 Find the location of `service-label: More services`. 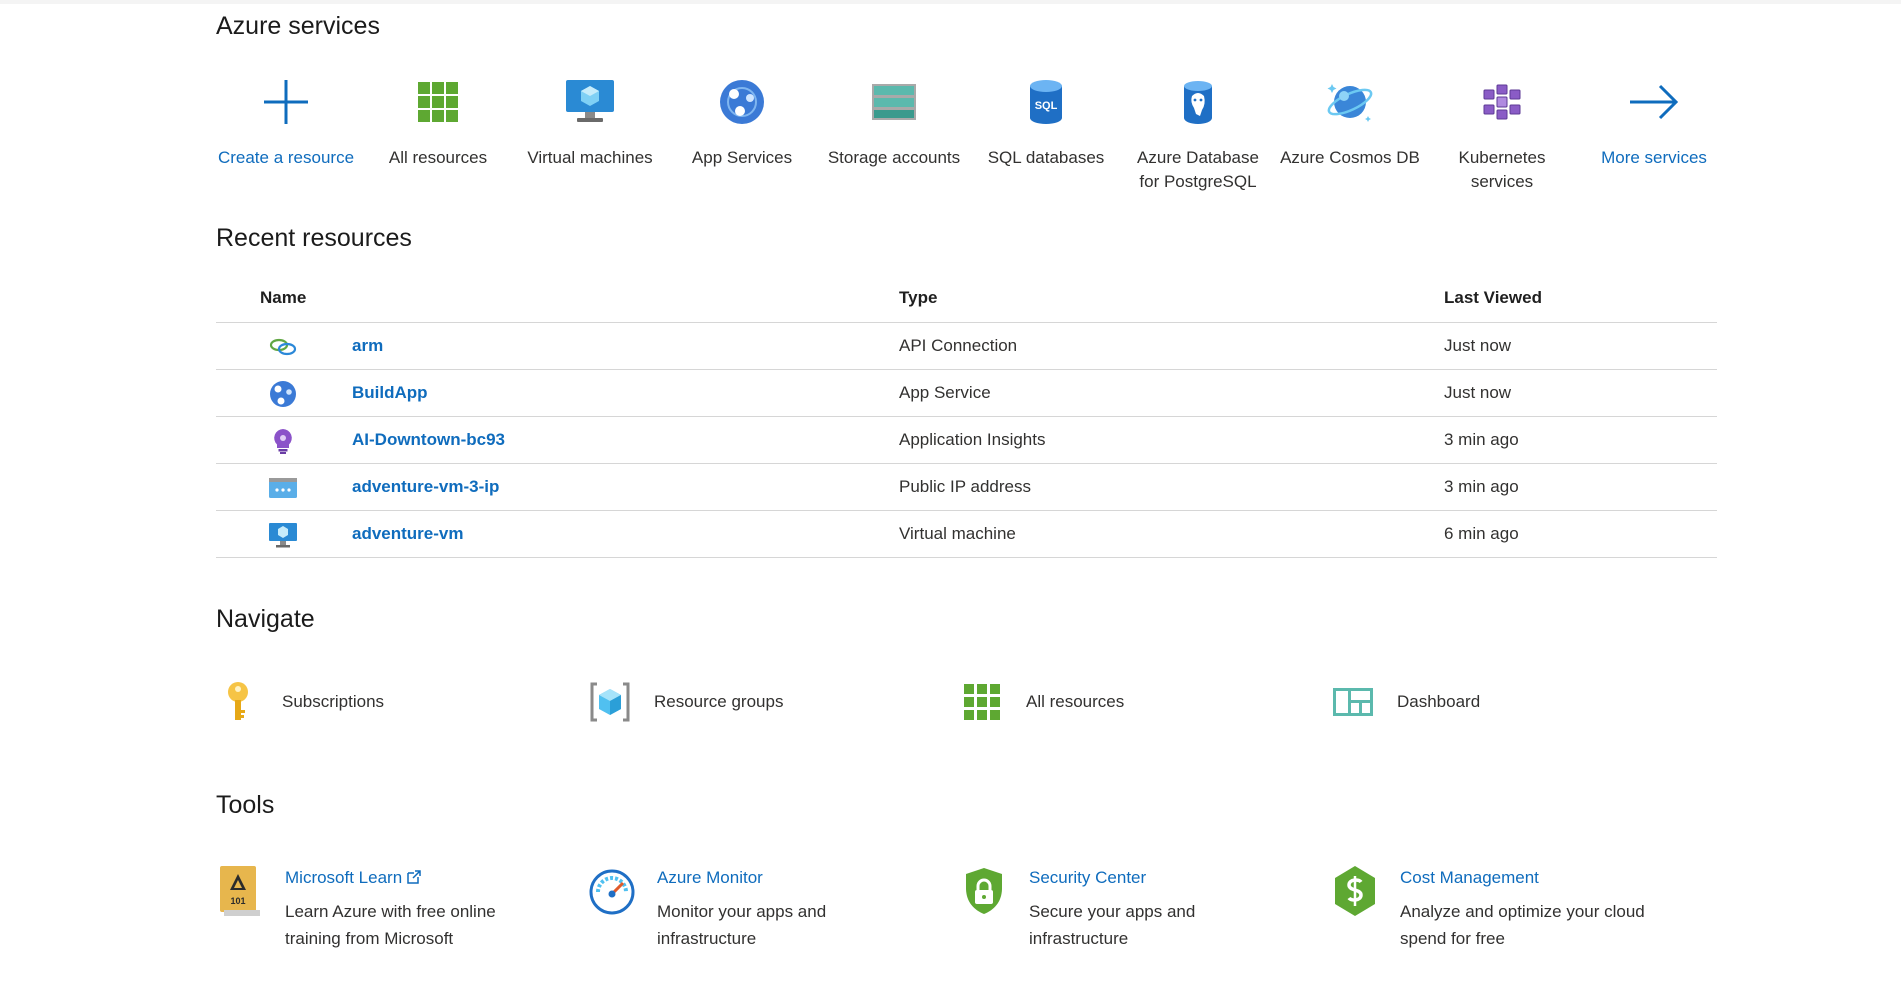

service-label: More services is located at coordinates (1654, 157).